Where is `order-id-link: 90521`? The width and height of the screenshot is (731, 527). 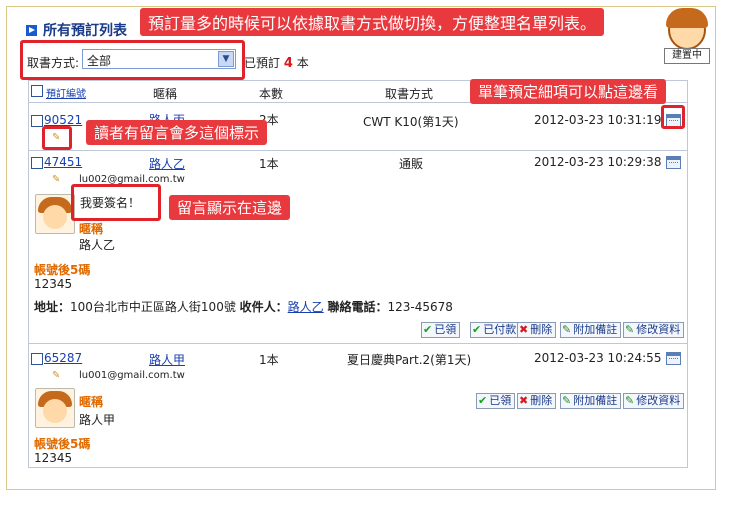 order-id-link: 90521 is located at coordinates (63, 120).